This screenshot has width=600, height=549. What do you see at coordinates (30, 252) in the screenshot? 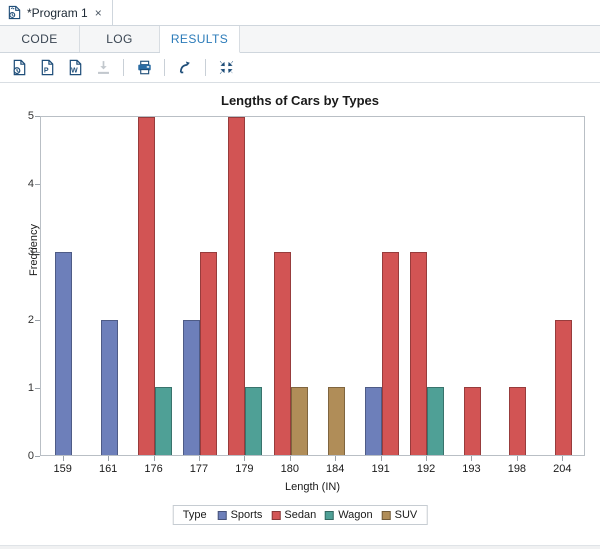
I see `y-tick-label: 3` at bounding box center [30, 252].